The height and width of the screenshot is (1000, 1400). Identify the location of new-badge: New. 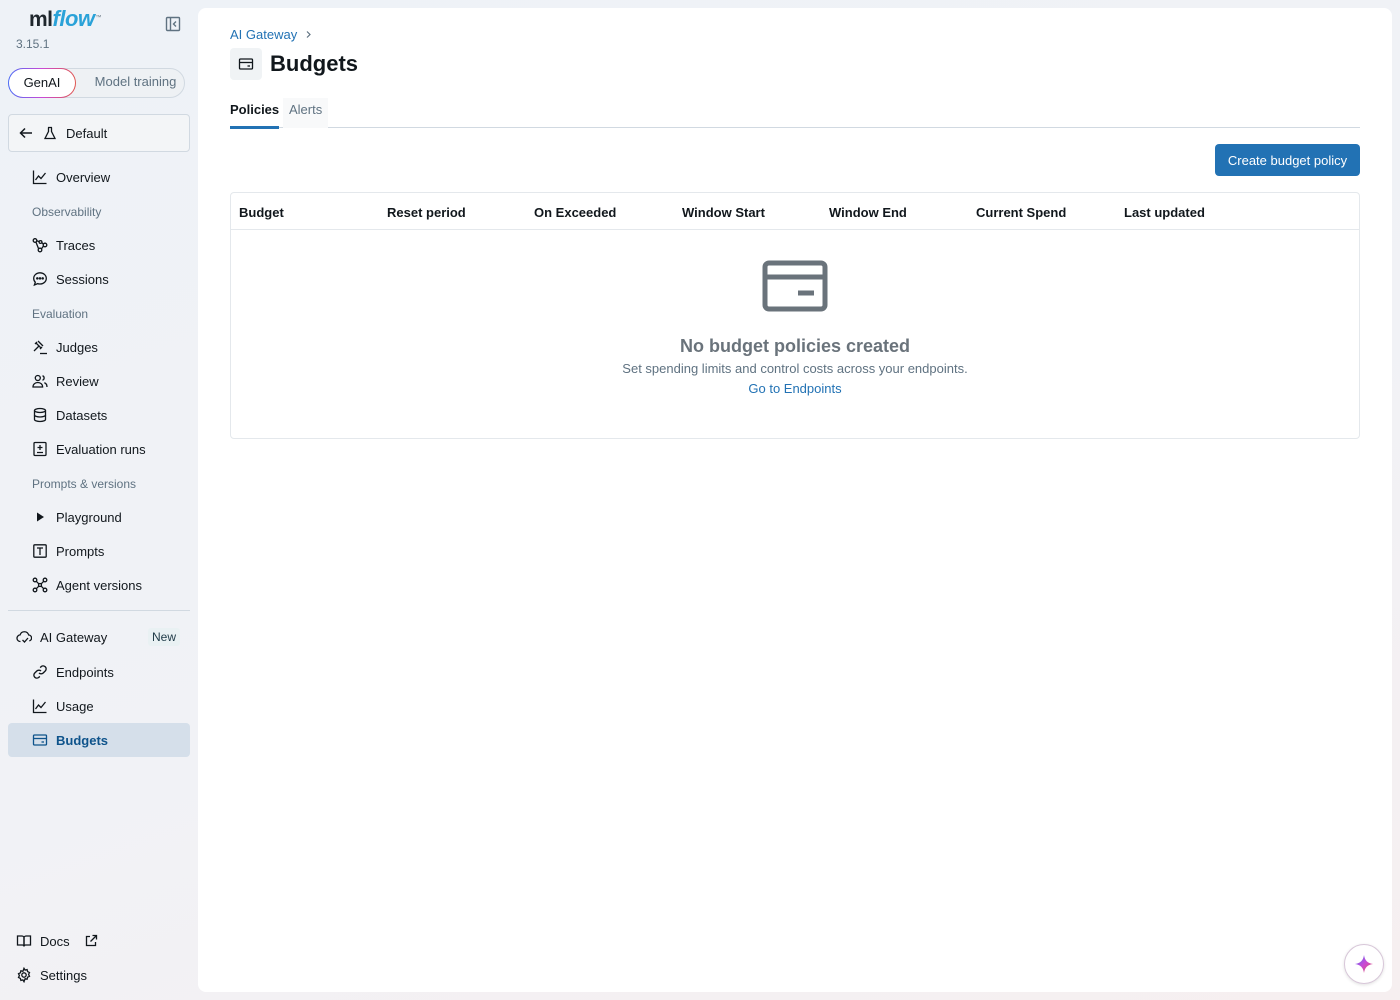
(164, 637).